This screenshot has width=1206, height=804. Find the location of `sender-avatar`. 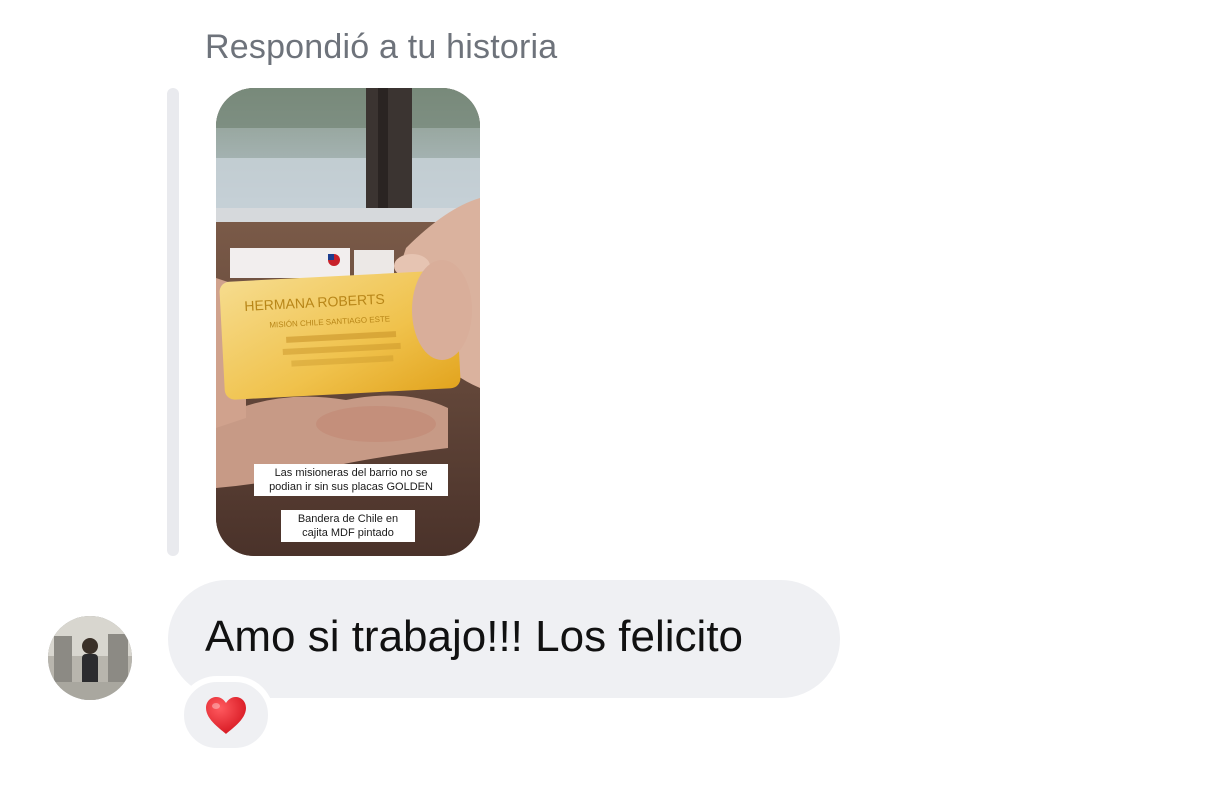

sender-avatar is located at coordinates (90, 658).